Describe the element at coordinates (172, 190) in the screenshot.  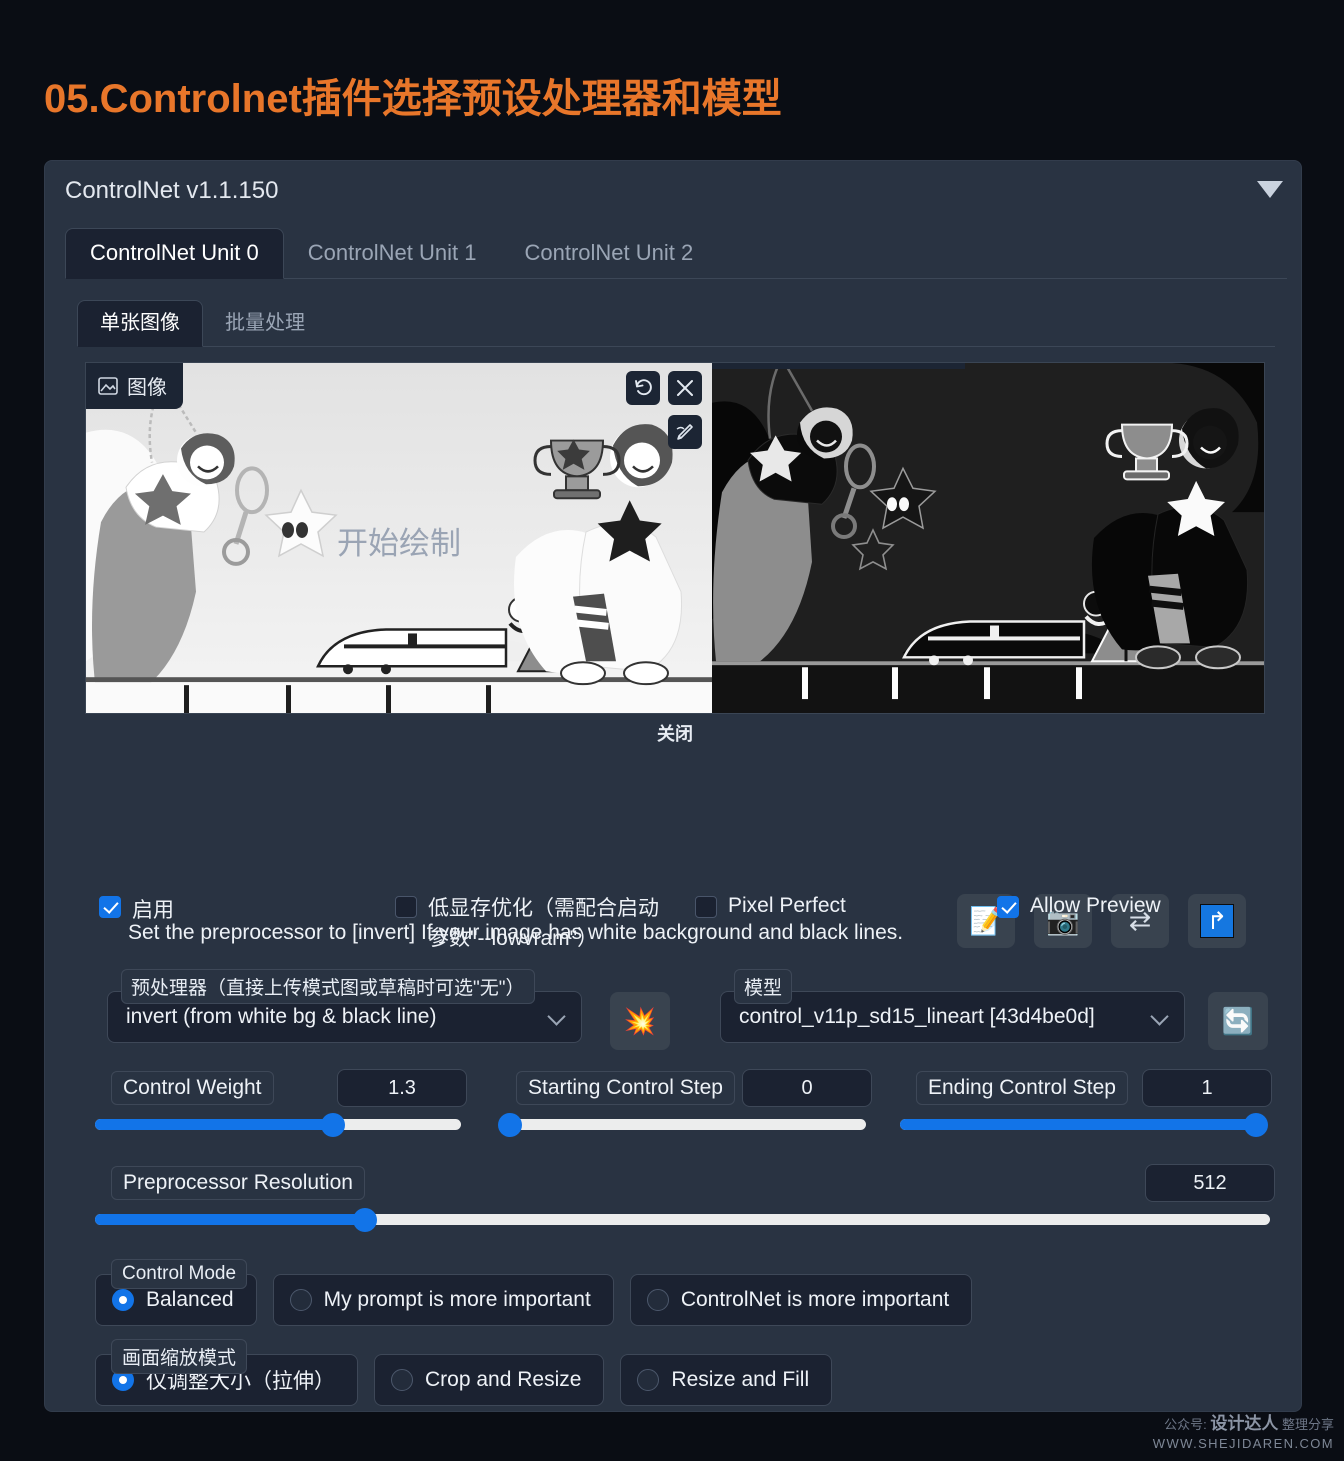
I see `panel-version-title: ControlNet v1.1.150` at that location.